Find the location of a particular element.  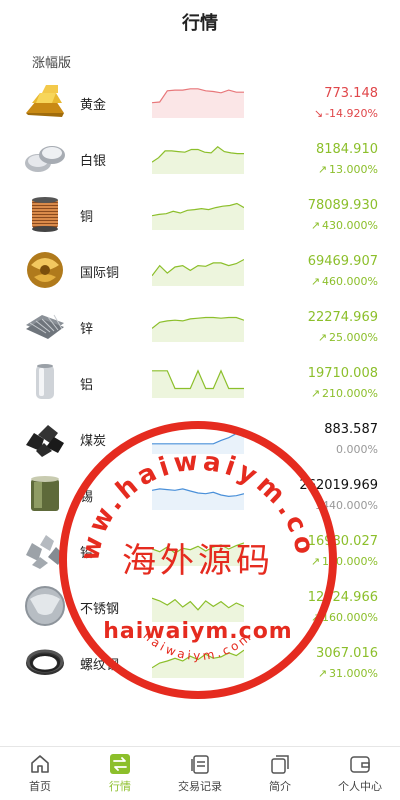

commodity-name: 锌 is located at coordinates (87, 329).